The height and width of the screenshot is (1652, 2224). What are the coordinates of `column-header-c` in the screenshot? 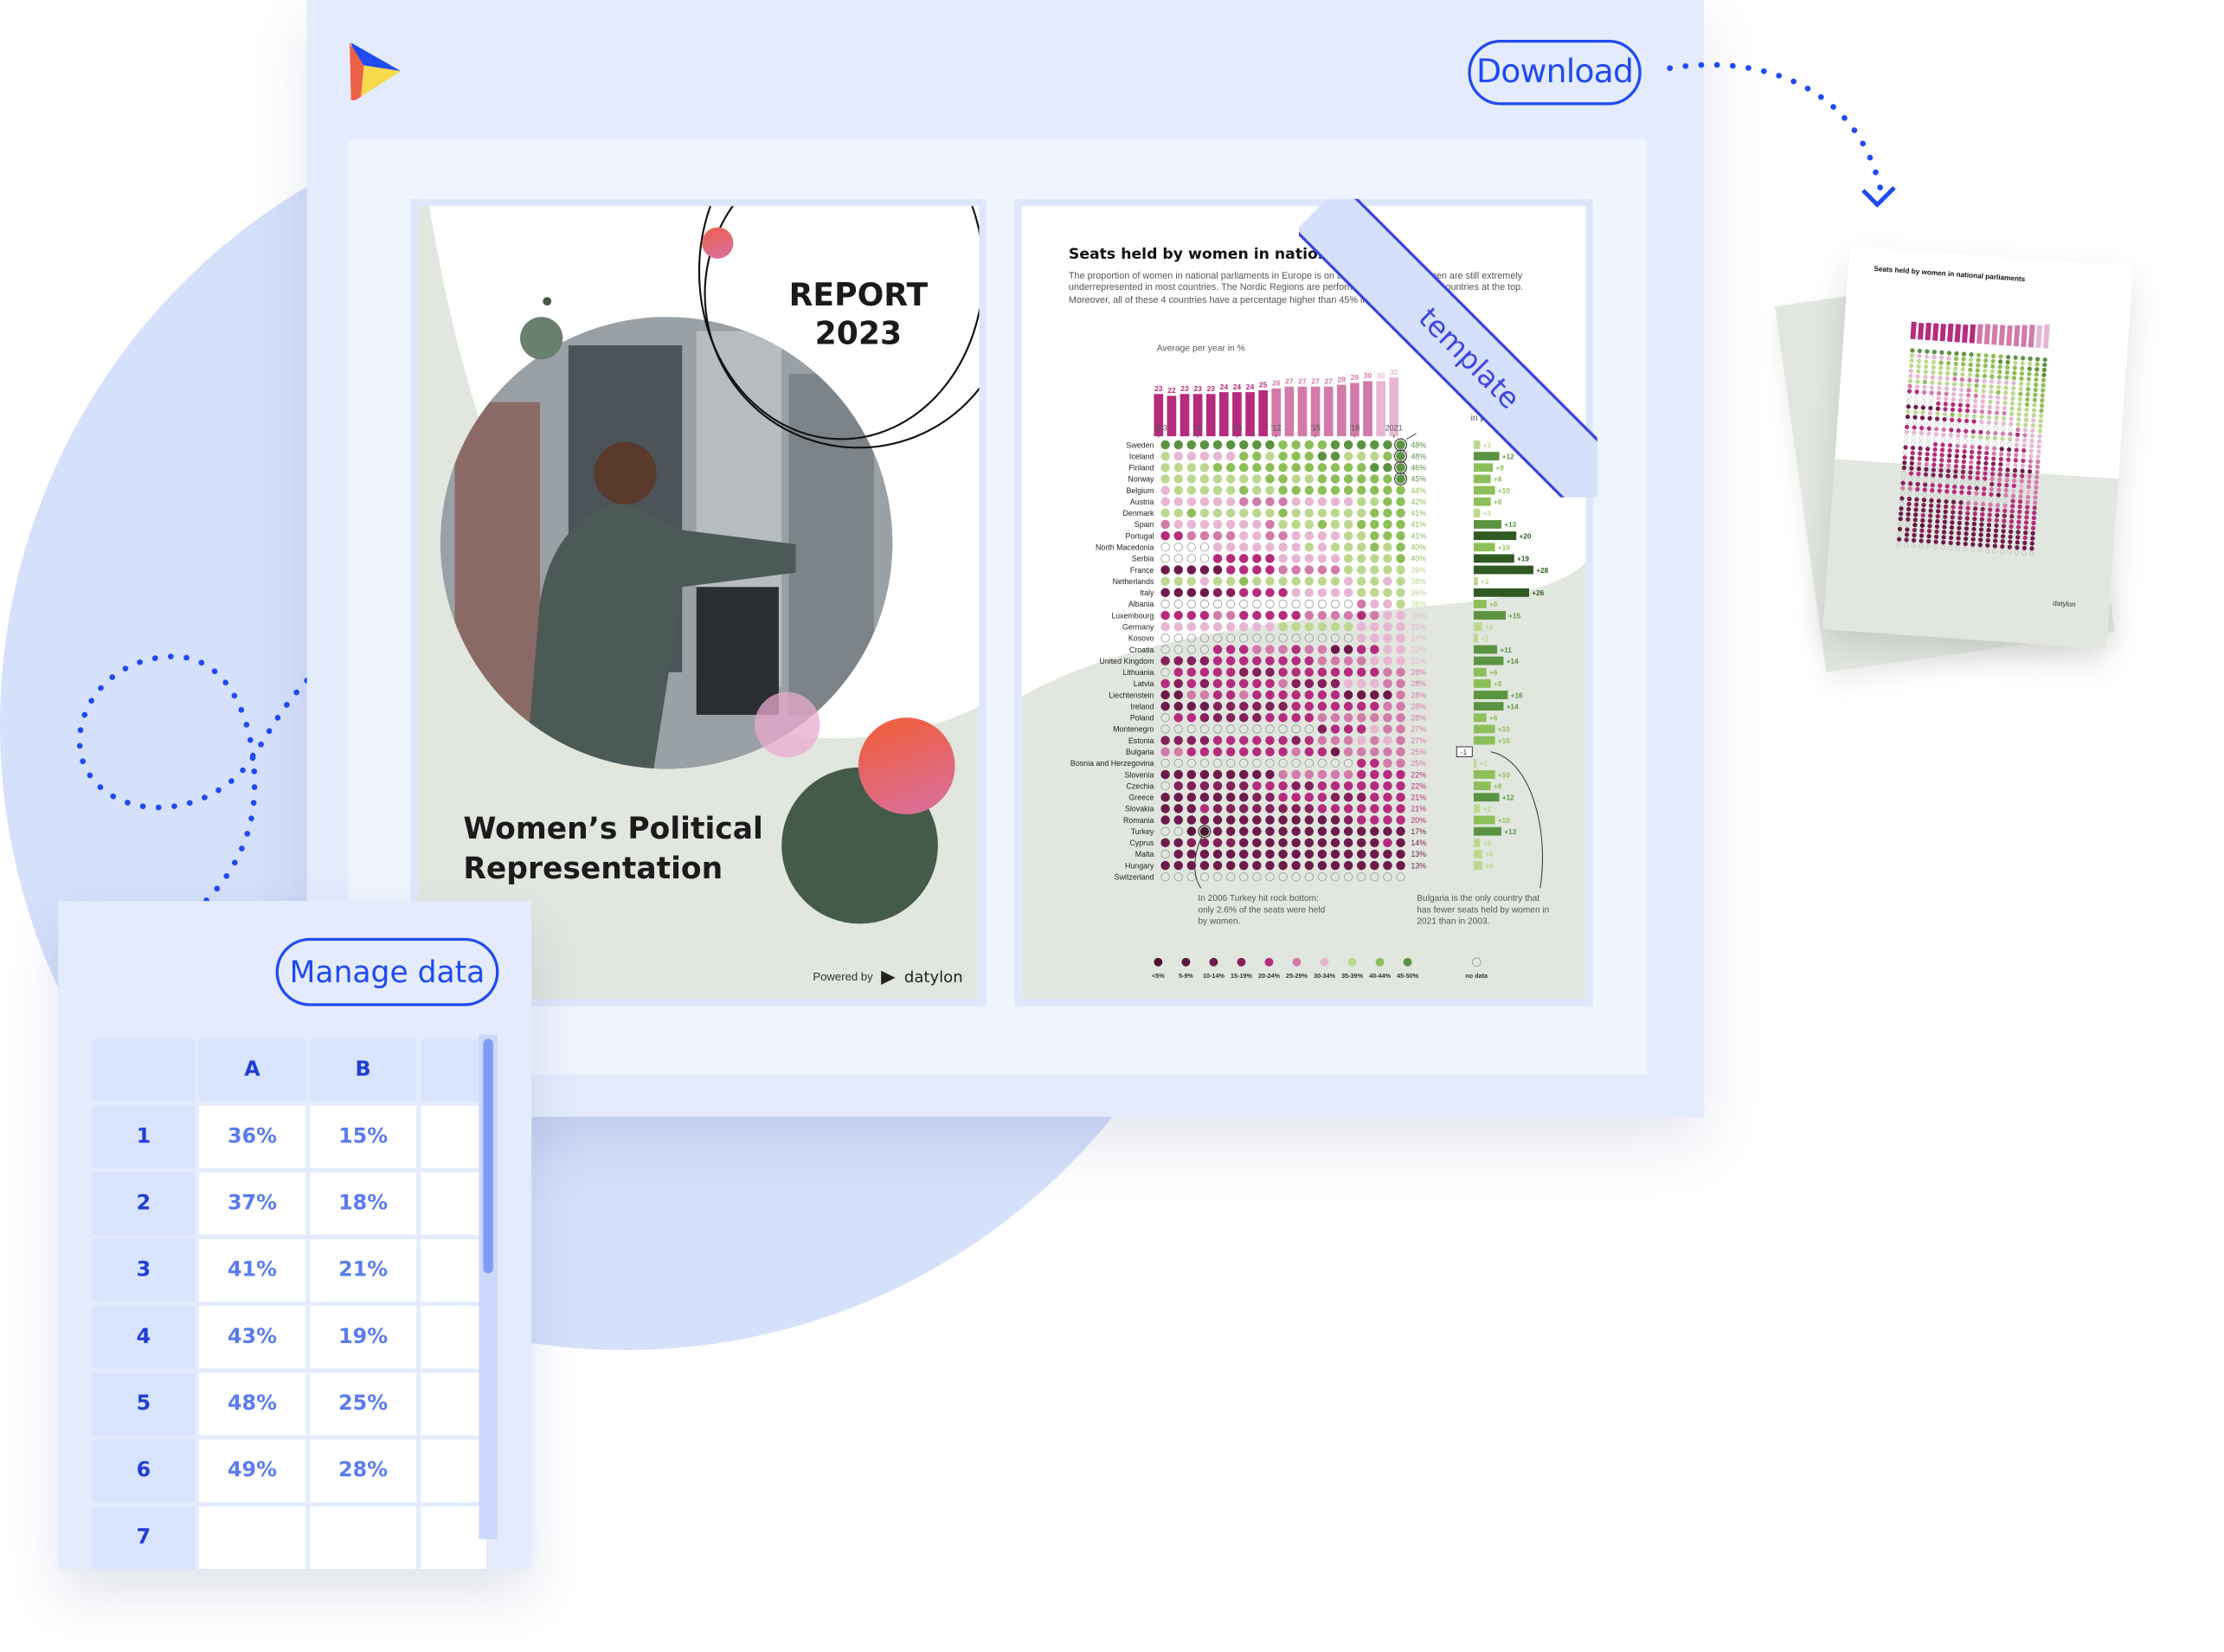 It's located at (454, 1070).